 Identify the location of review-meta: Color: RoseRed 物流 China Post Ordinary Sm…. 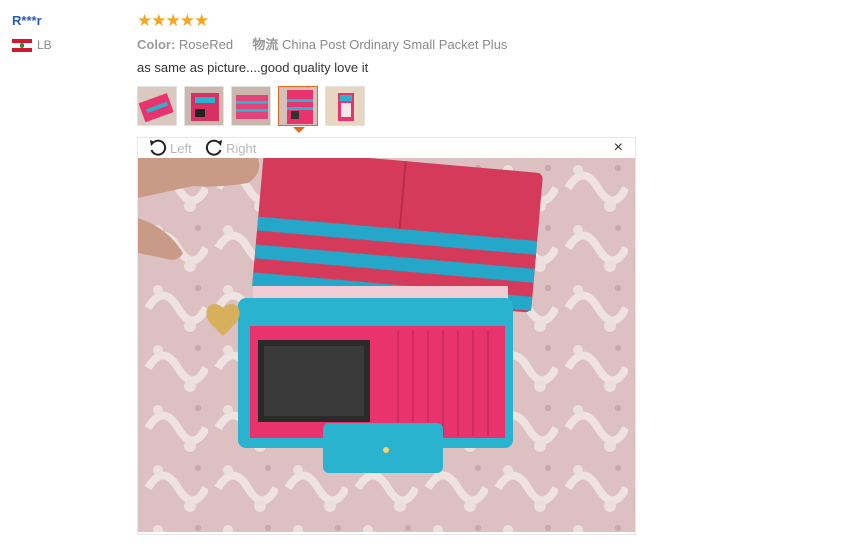
(387, 44).